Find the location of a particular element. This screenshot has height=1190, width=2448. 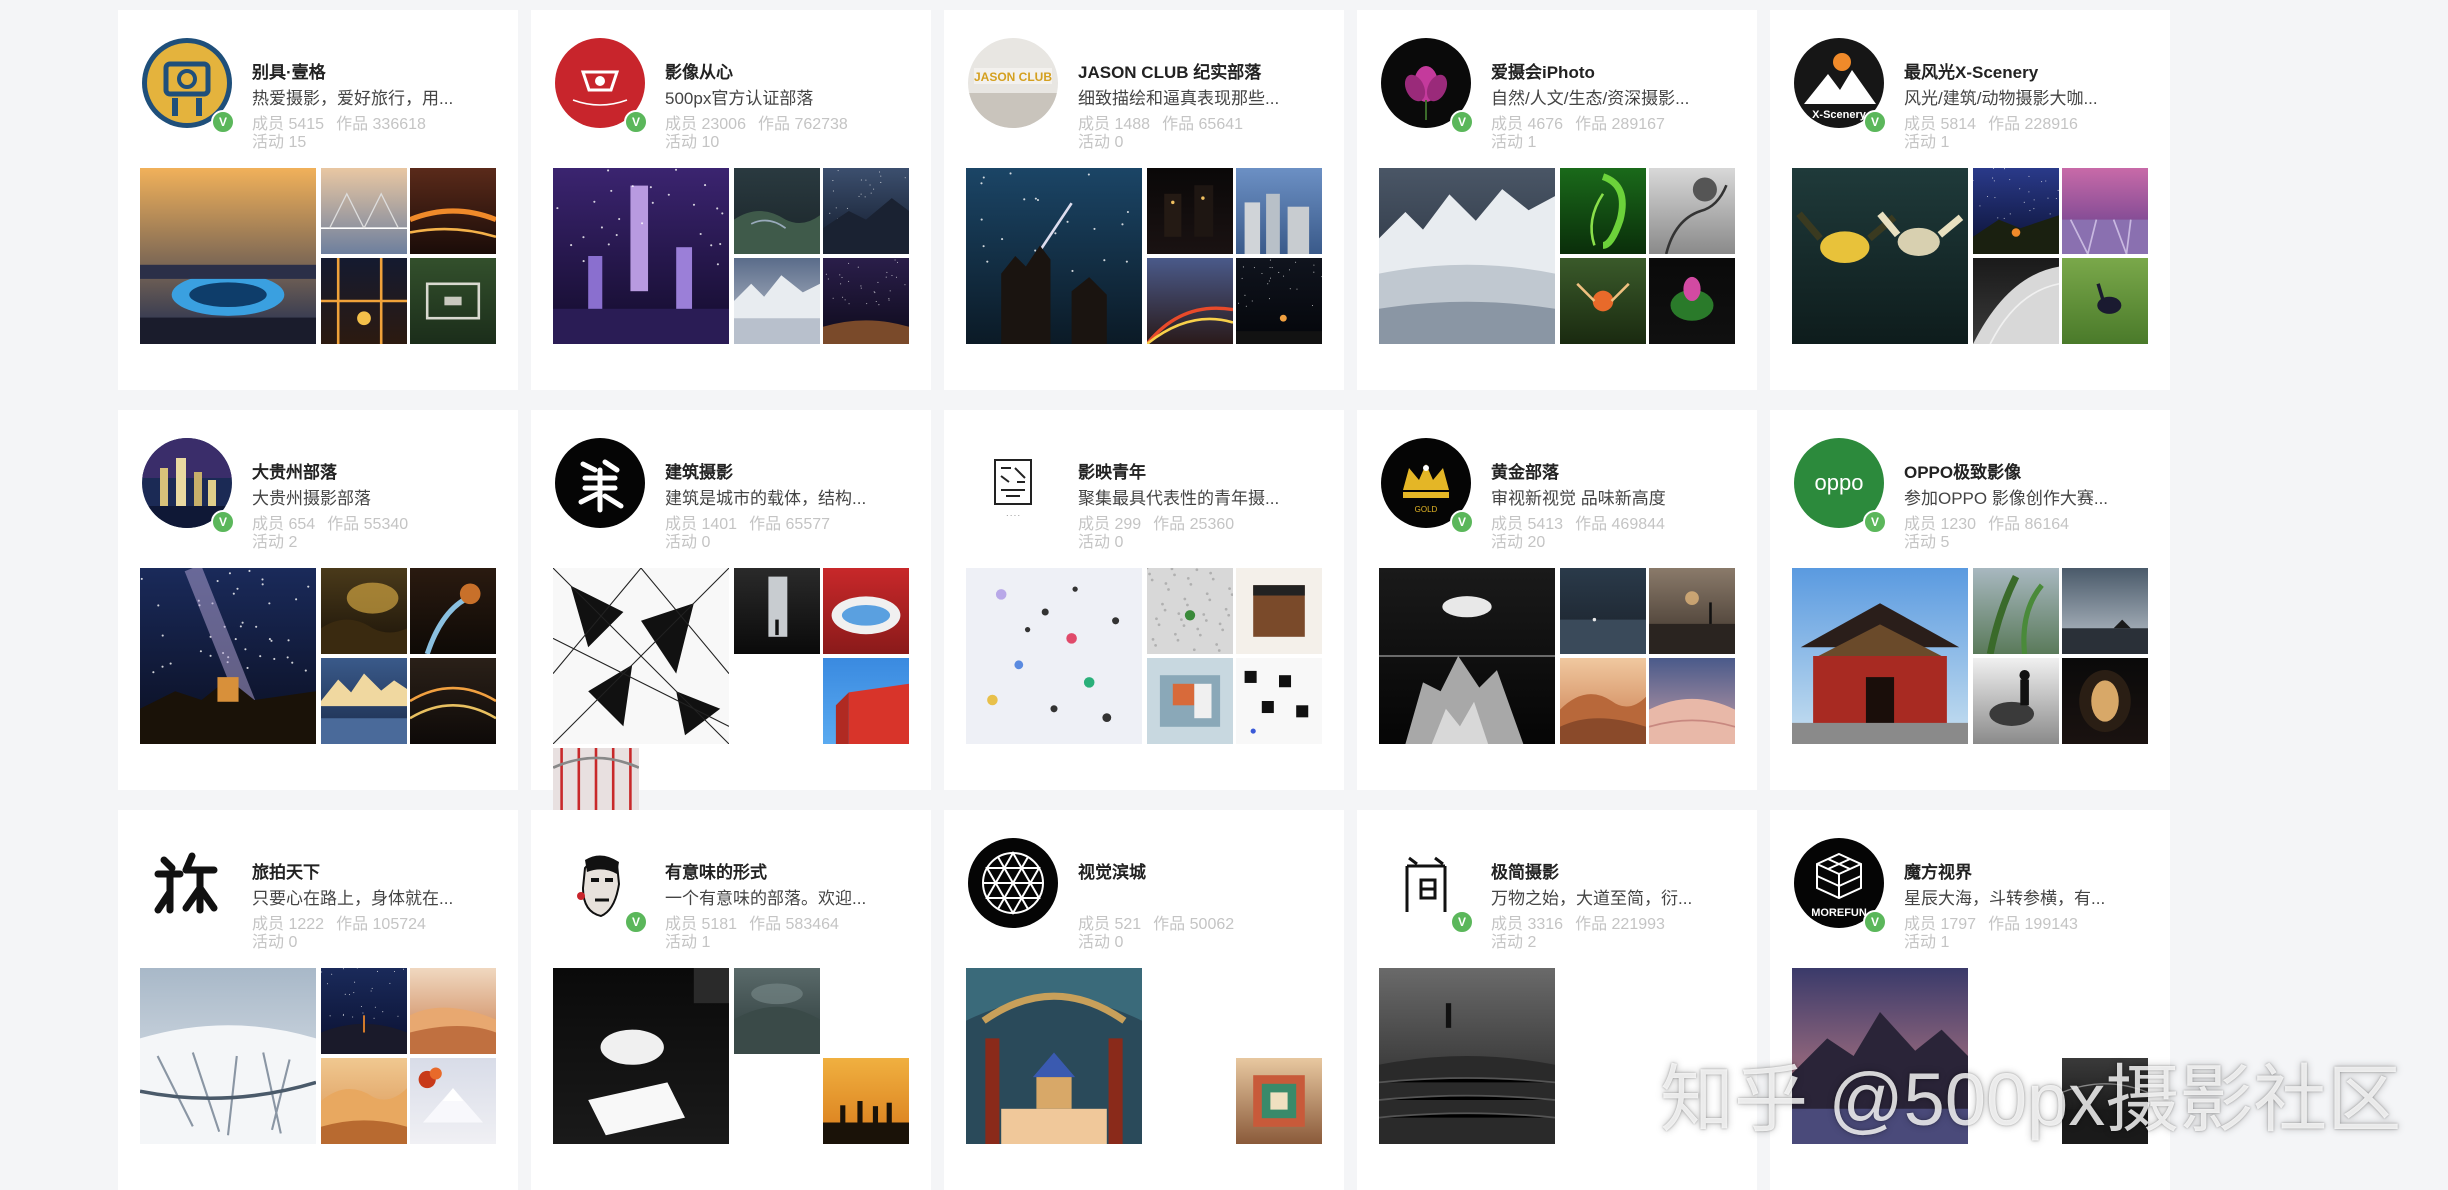

tribe-activity: 活动 5 is located at coordinates (1926, 540).